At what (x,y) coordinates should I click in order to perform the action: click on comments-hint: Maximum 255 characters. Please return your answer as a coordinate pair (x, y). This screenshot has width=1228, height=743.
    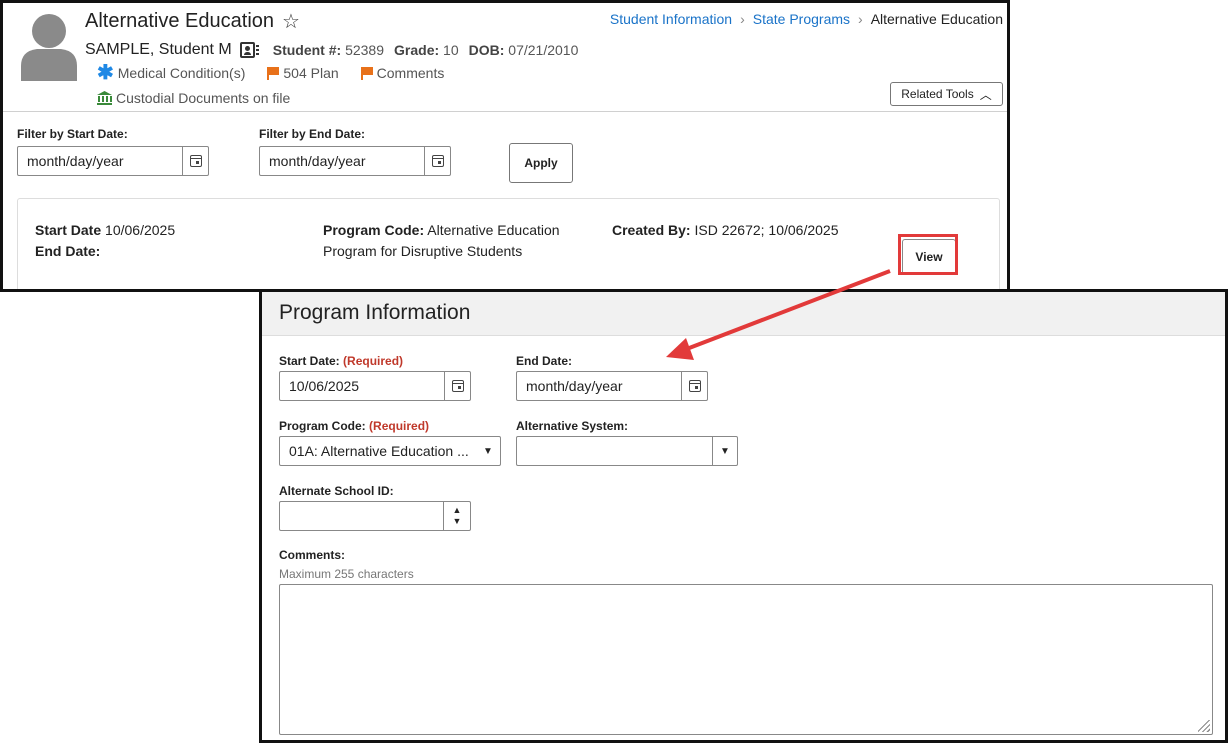
    Looking at the image, I should click on (346, 574).